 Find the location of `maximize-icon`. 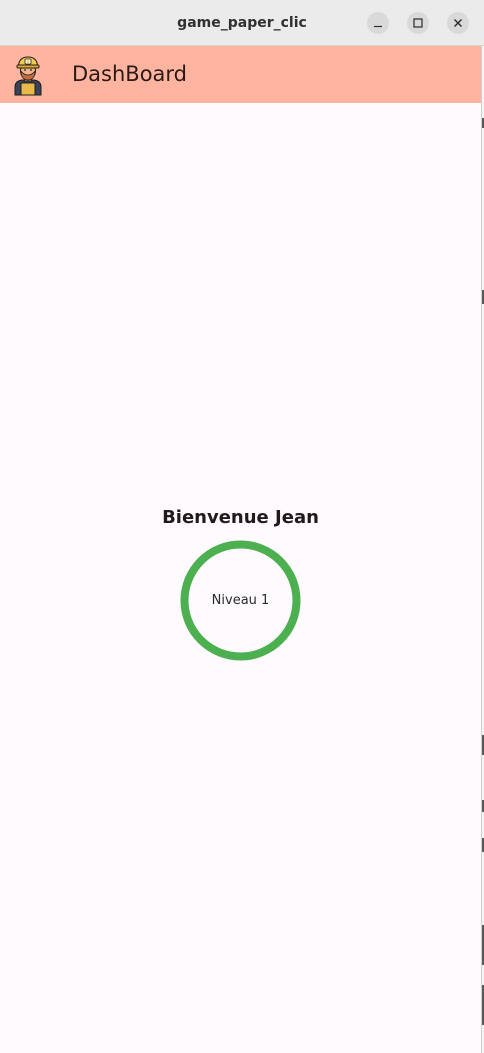

maximize-icon is located at coordinates (418, 23).